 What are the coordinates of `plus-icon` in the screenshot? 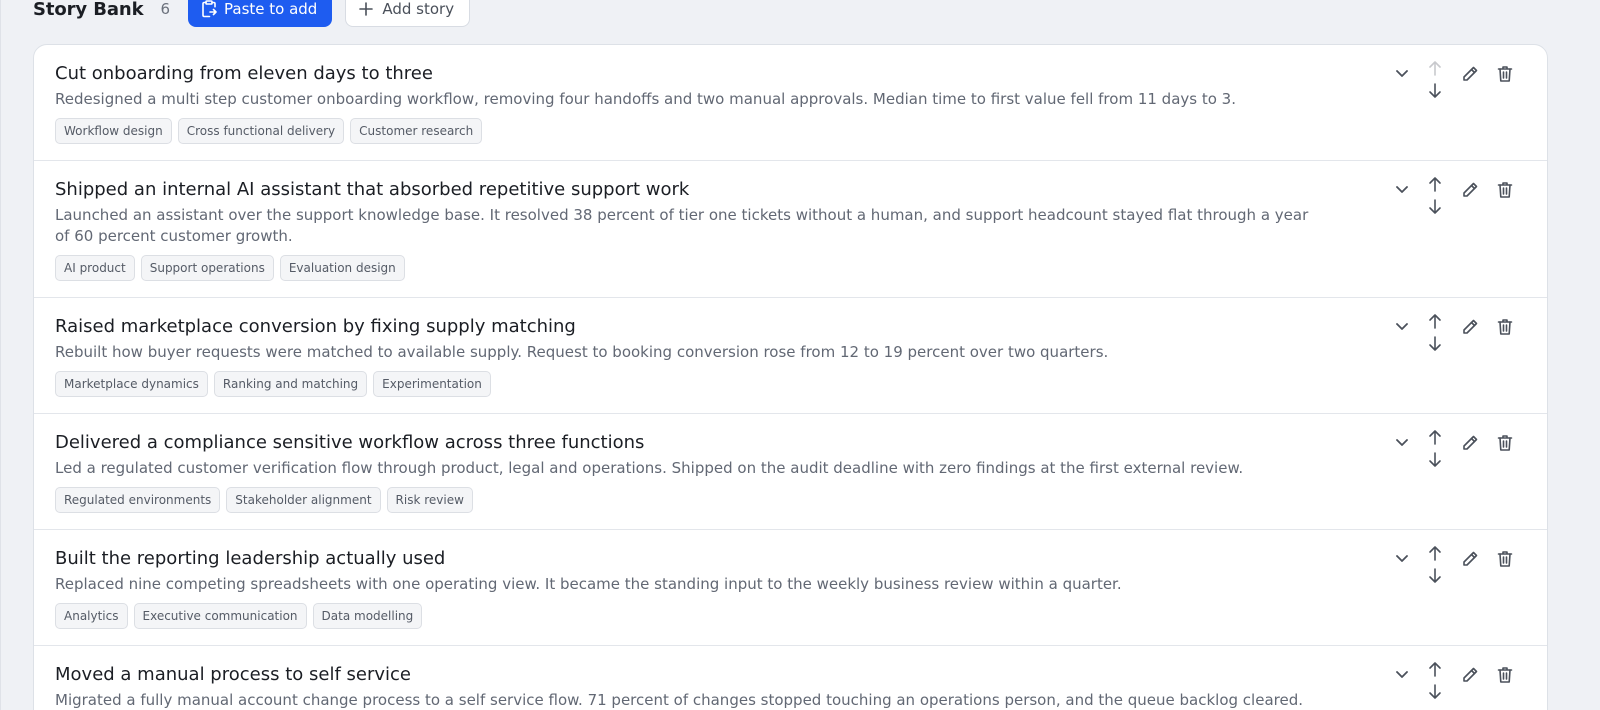 It's located at (366, 9).